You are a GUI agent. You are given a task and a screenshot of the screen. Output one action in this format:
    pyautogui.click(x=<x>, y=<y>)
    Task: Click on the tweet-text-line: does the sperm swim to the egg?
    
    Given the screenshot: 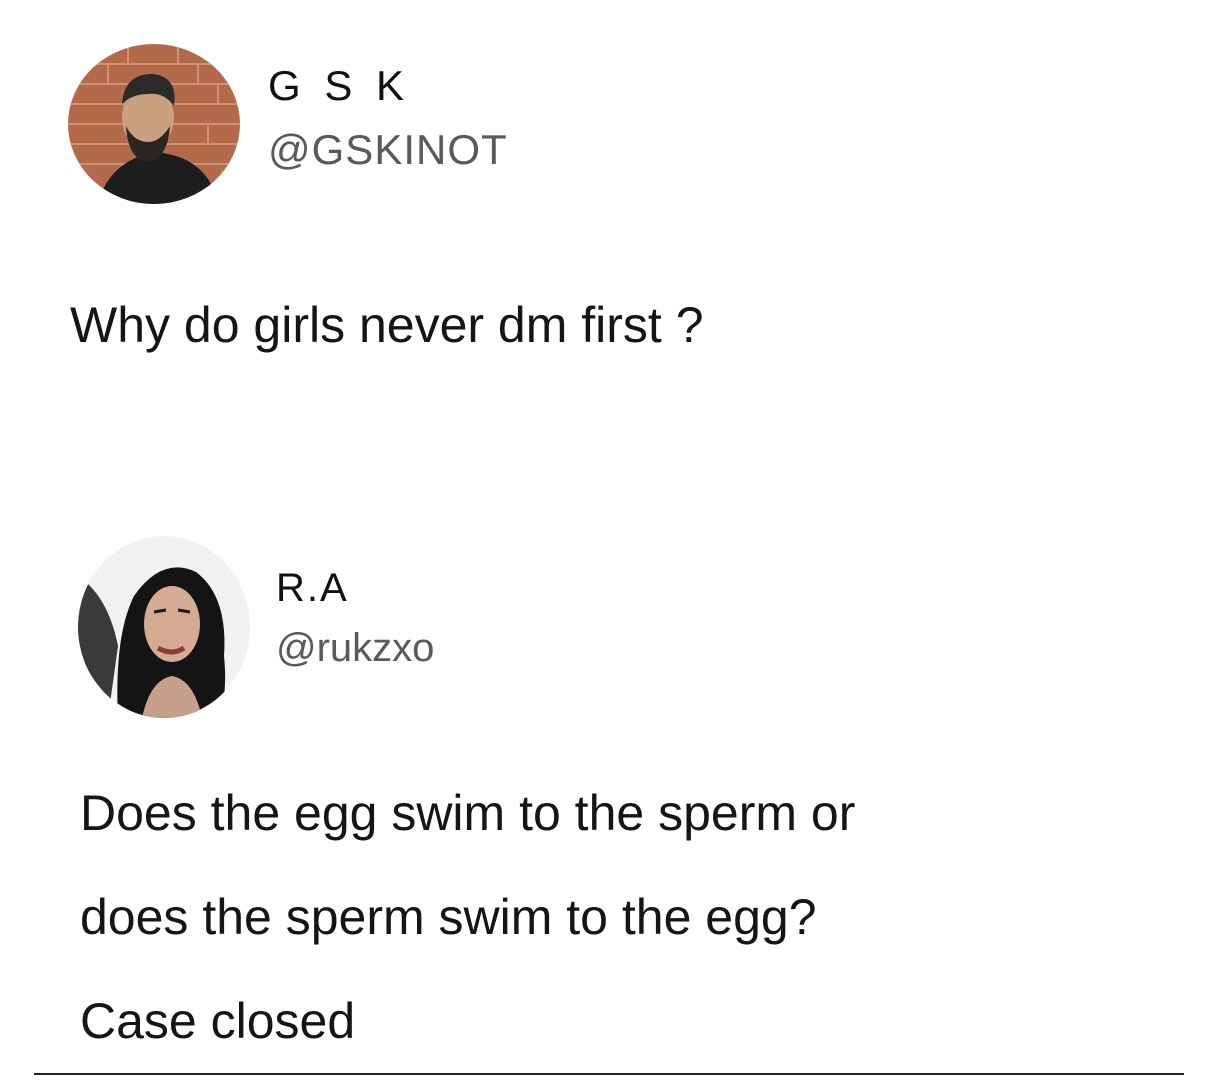 What is the action you would take?
    pyautogui.click(x=448, y=917)
    